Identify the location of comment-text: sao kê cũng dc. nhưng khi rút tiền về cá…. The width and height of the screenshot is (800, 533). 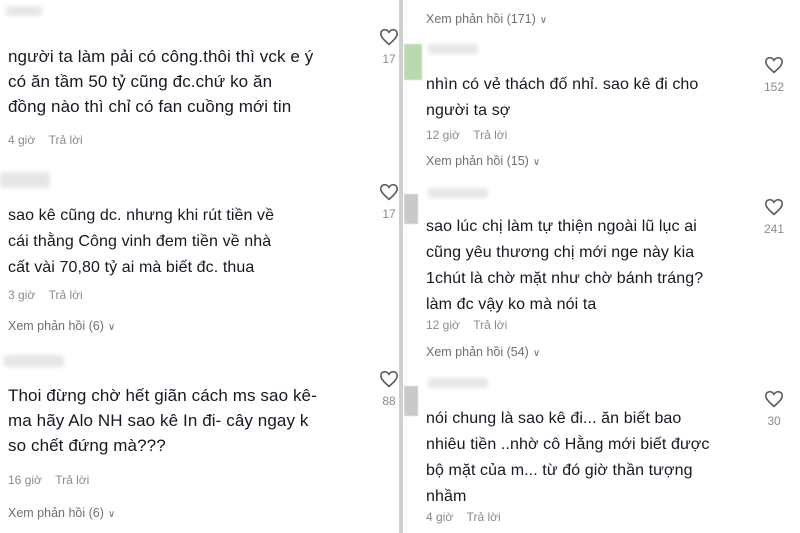
(141, 241).